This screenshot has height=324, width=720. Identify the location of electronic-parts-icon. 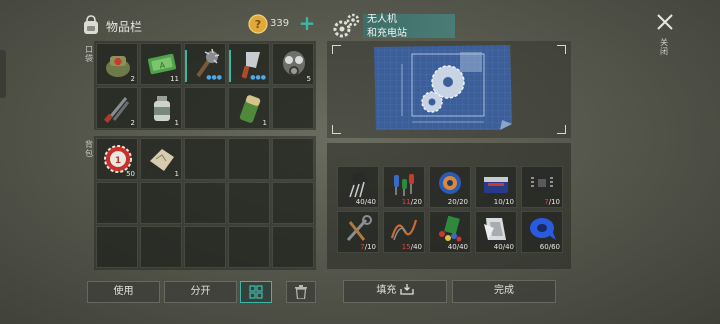
(404, 185).